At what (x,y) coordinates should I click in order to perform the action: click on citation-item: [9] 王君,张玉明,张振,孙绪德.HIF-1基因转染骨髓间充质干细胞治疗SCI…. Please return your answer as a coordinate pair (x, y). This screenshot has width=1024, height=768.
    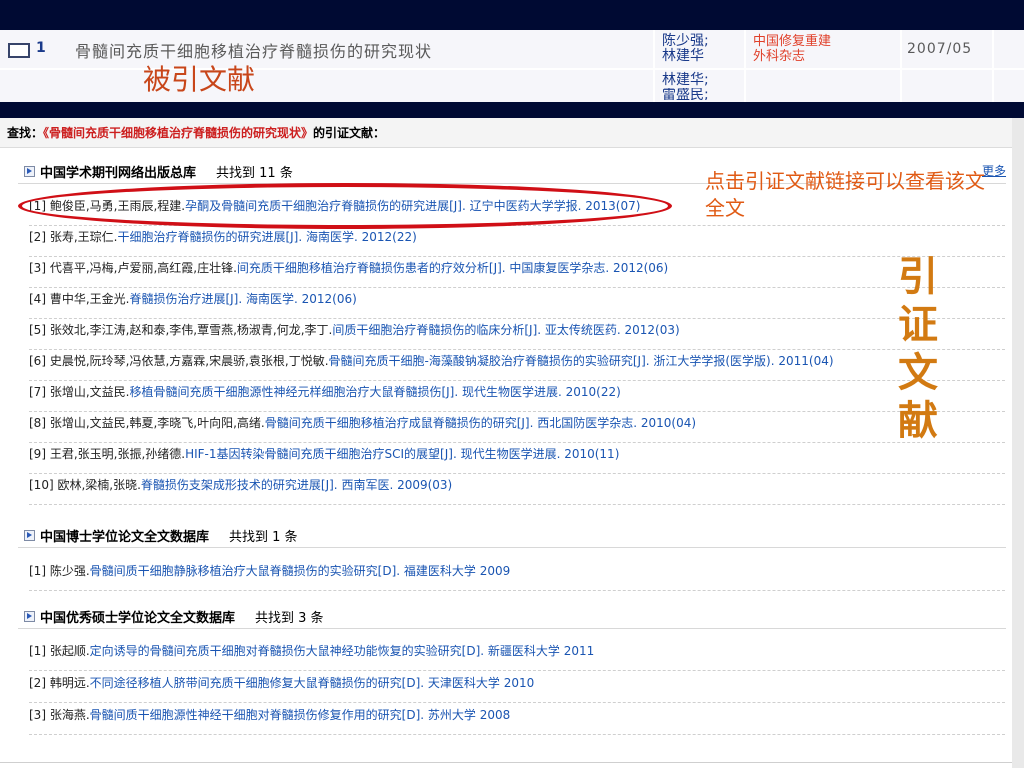
    Looking at the image, I should click on (517, 459).